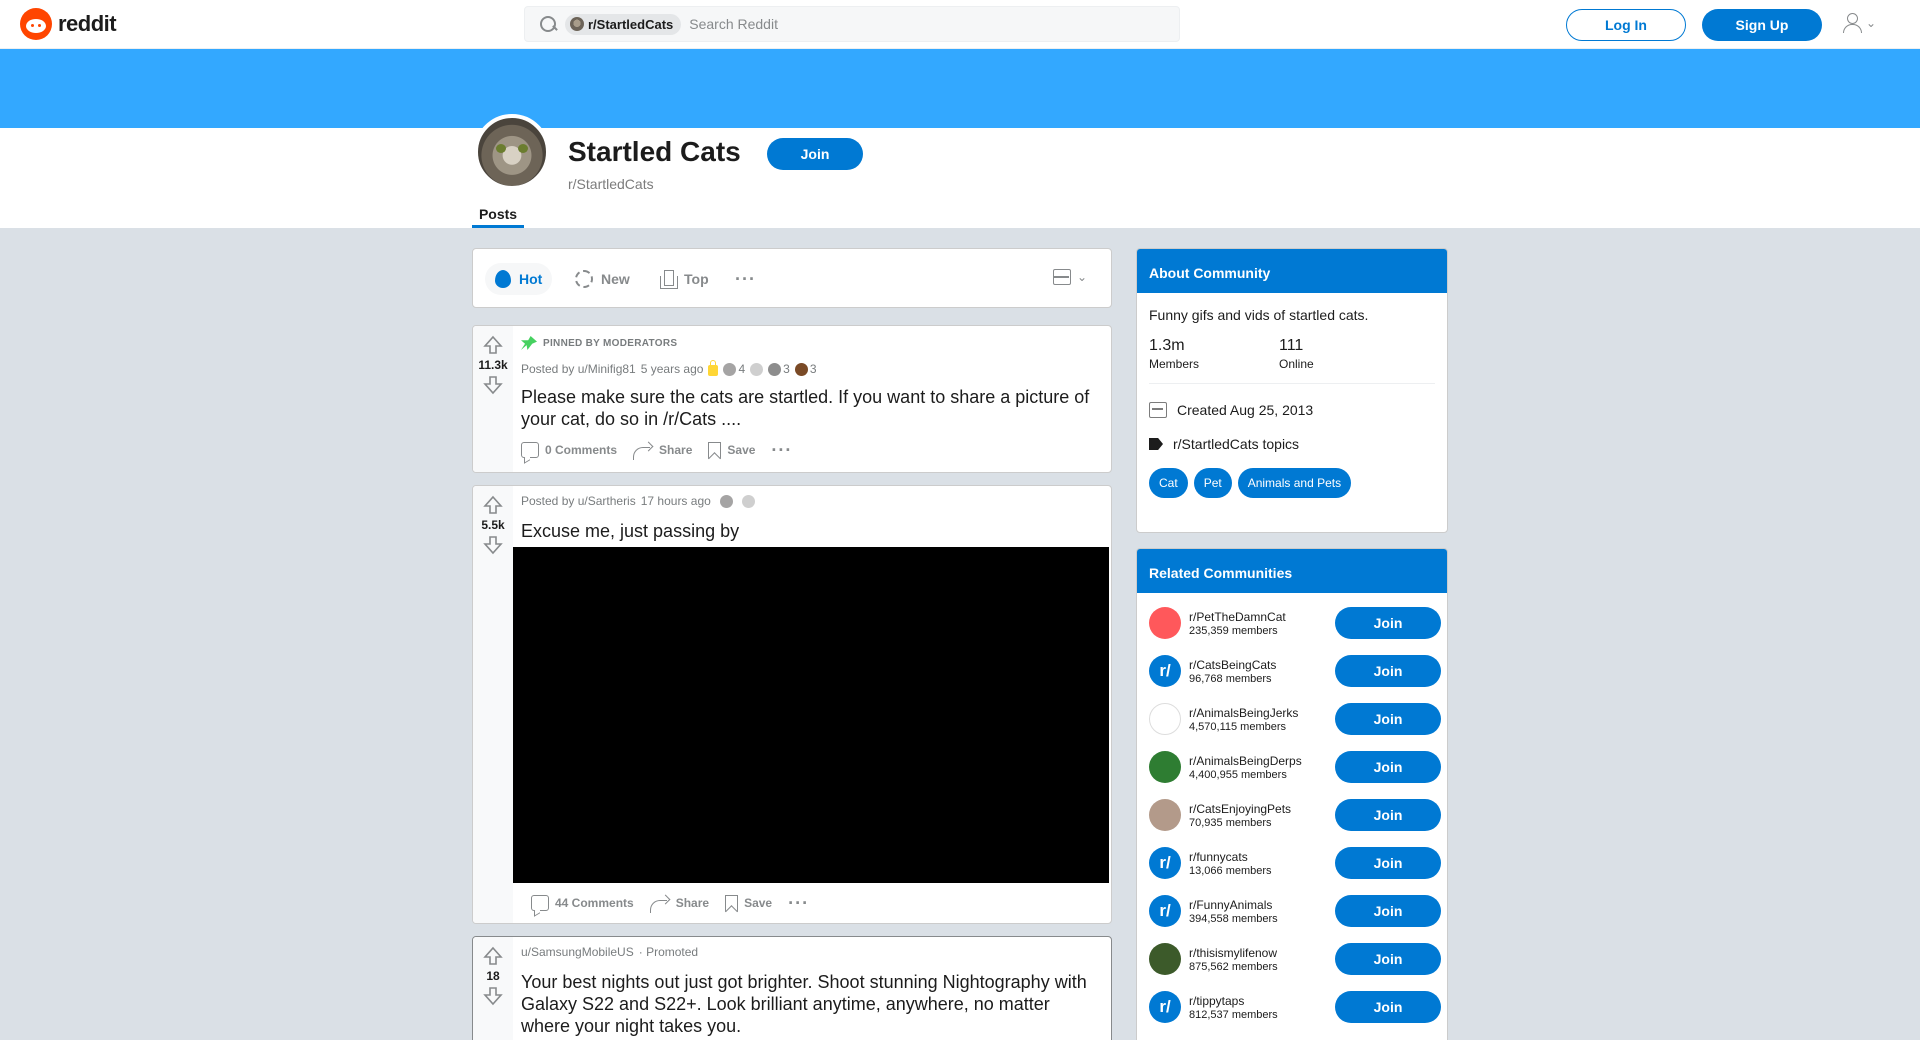  Describe the element at coordinates (577, 952) in the screenshot. I see `post-author: u/SamsungMobileUS` at that location.